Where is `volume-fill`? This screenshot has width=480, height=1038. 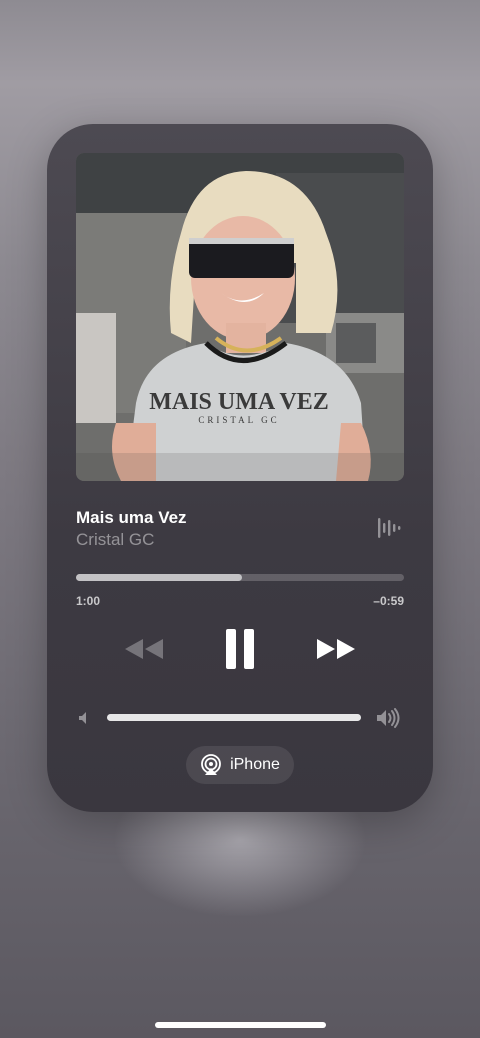 volume-fill is located at coordinates (234, 717).